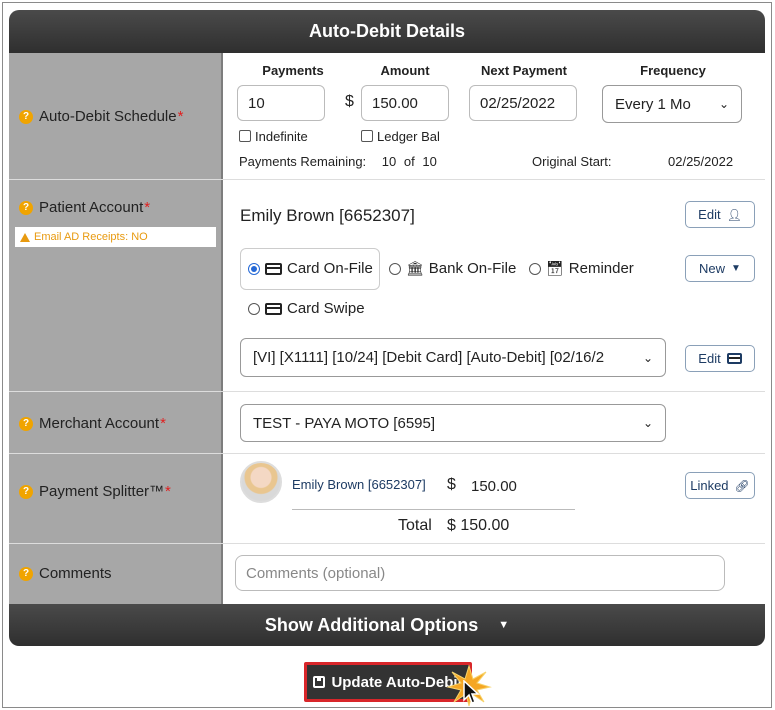  Describe the element at coordinates (75, 573) in the screenshot. I see `comments-label: Comments` at that location.